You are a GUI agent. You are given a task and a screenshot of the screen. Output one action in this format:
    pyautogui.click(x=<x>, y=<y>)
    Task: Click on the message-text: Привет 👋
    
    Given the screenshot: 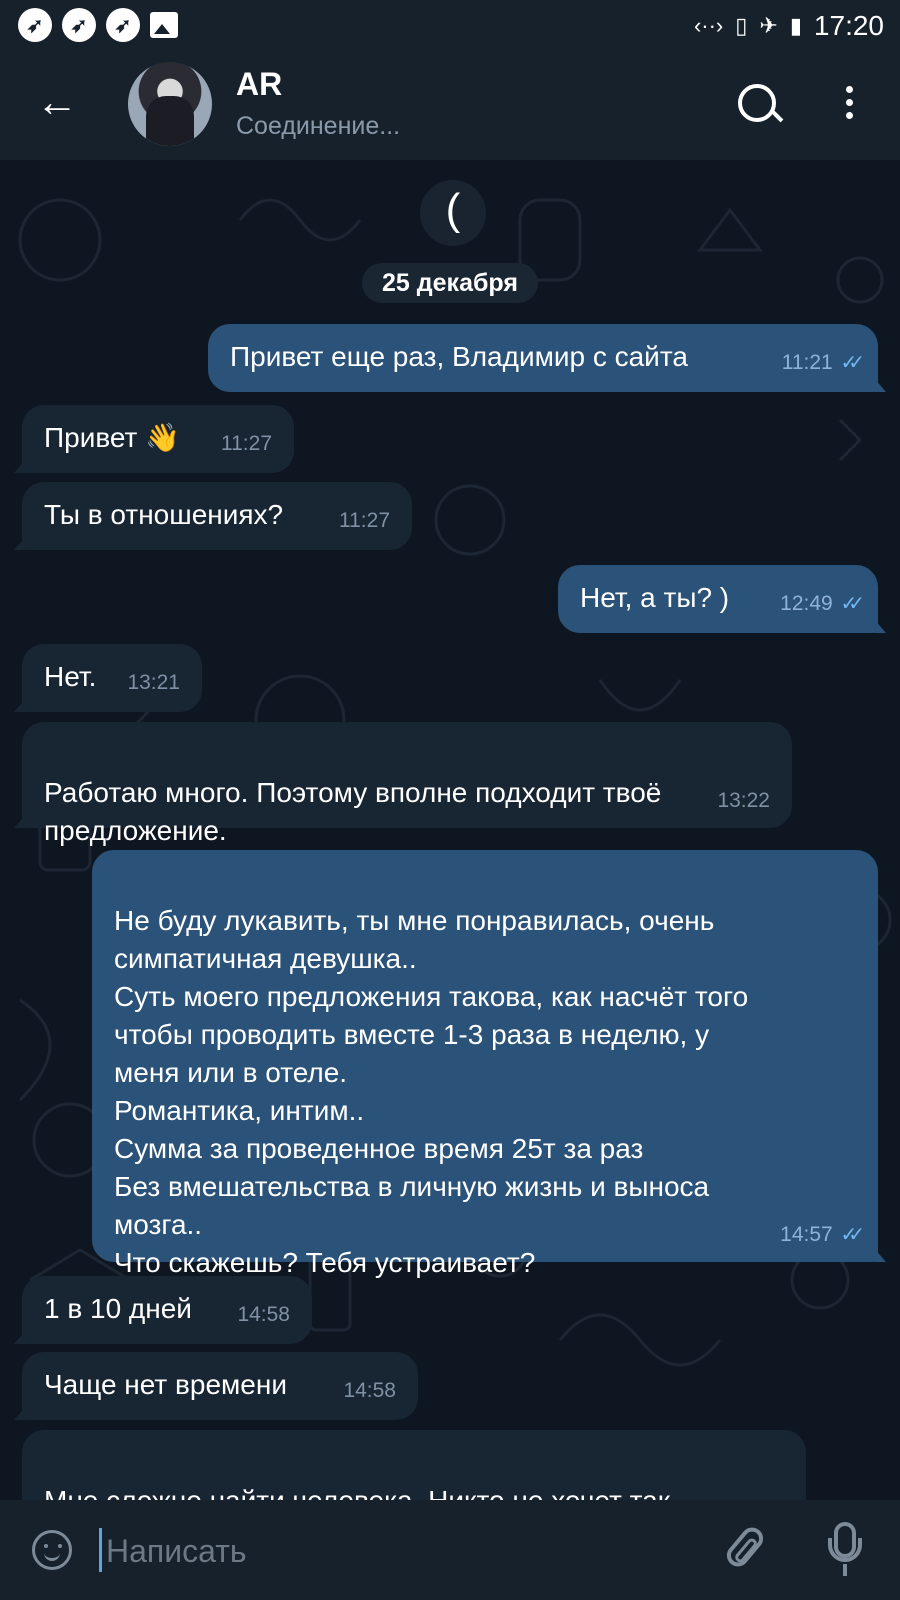 What is the action you would take?
    pyautogui.click(x=112, y=437)
    